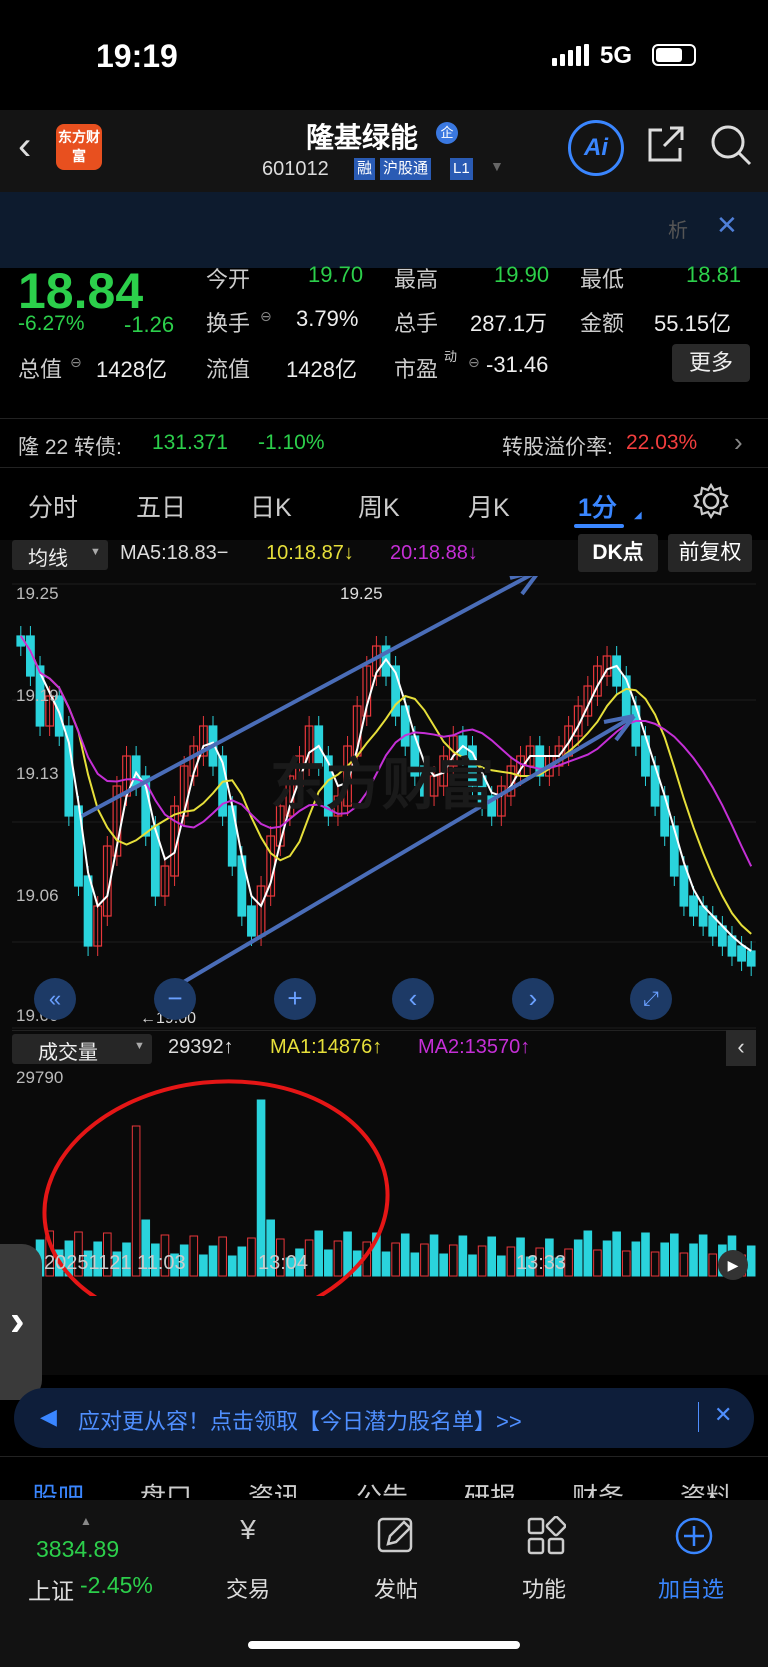  What do you see at coordinates (53, 506) in the screenshot?
I see `tab-intraday: 分时` at bounding box center [53, 506].